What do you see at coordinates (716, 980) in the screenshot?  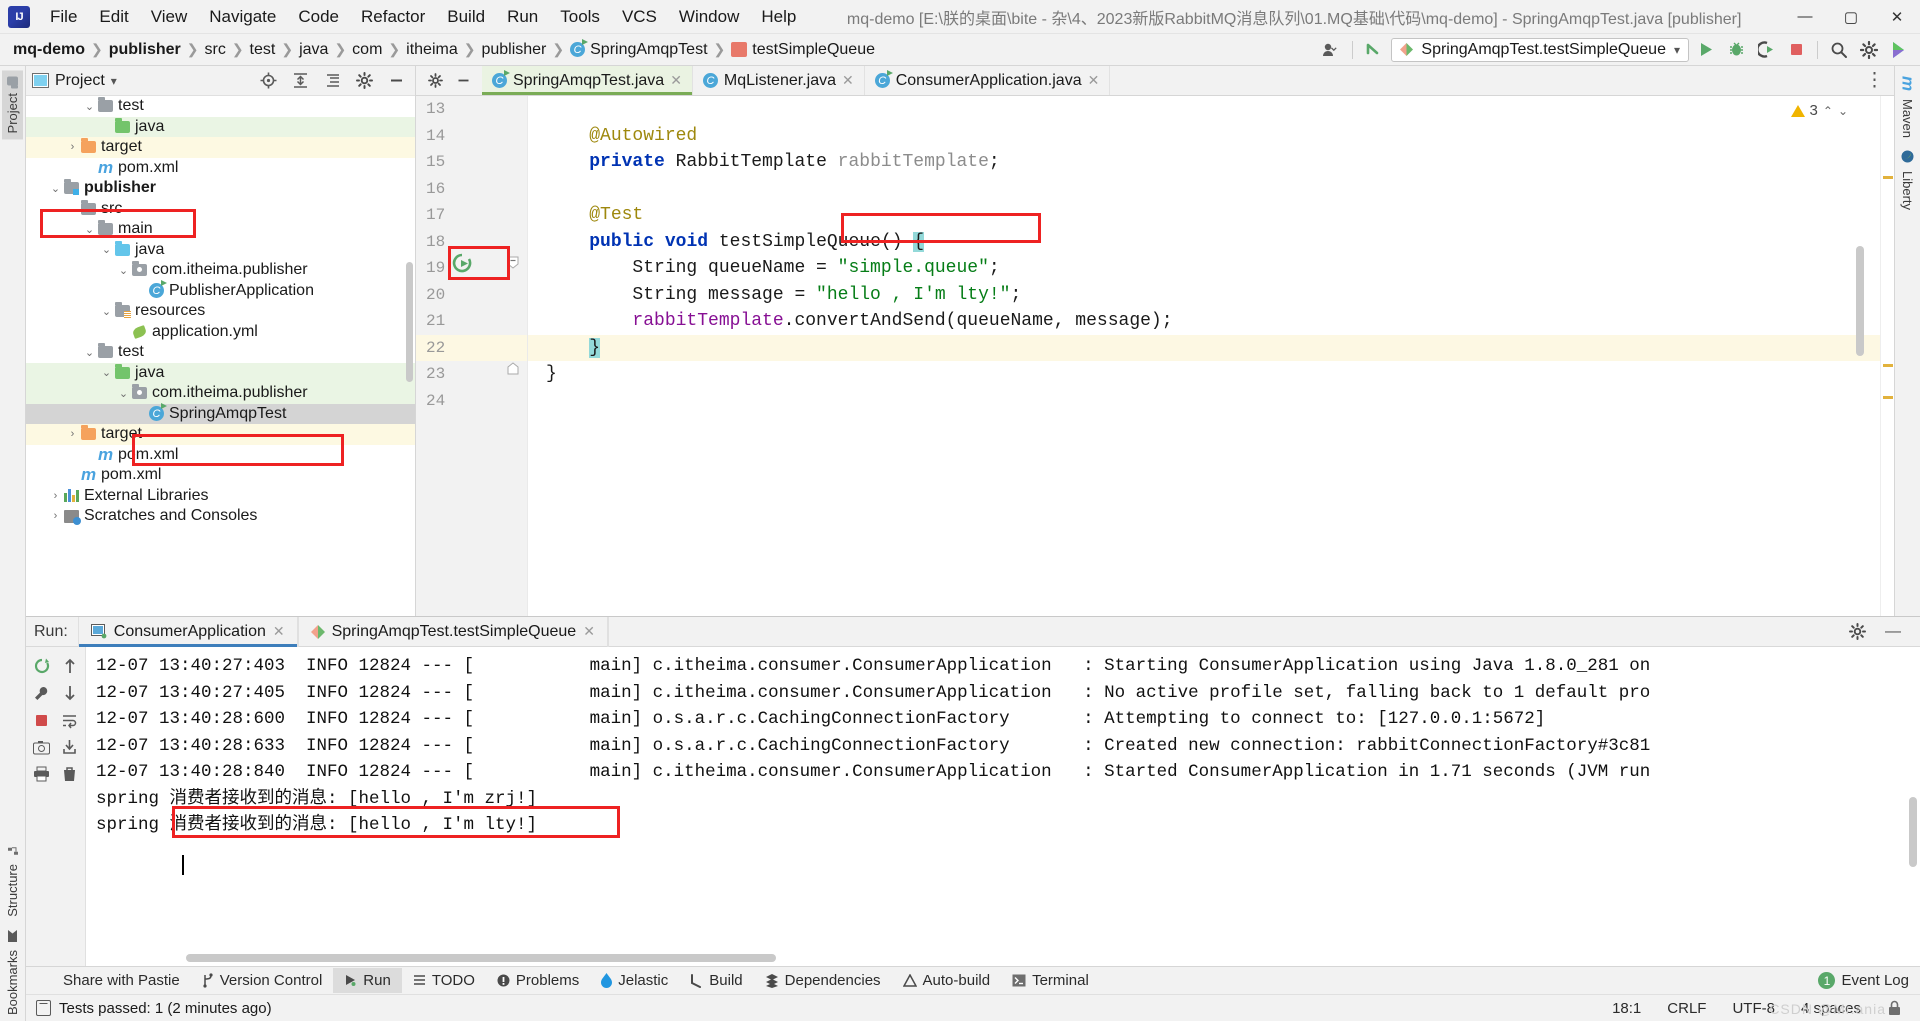 I see `toolwindow-build: Build` at bounding box center [716, 980].